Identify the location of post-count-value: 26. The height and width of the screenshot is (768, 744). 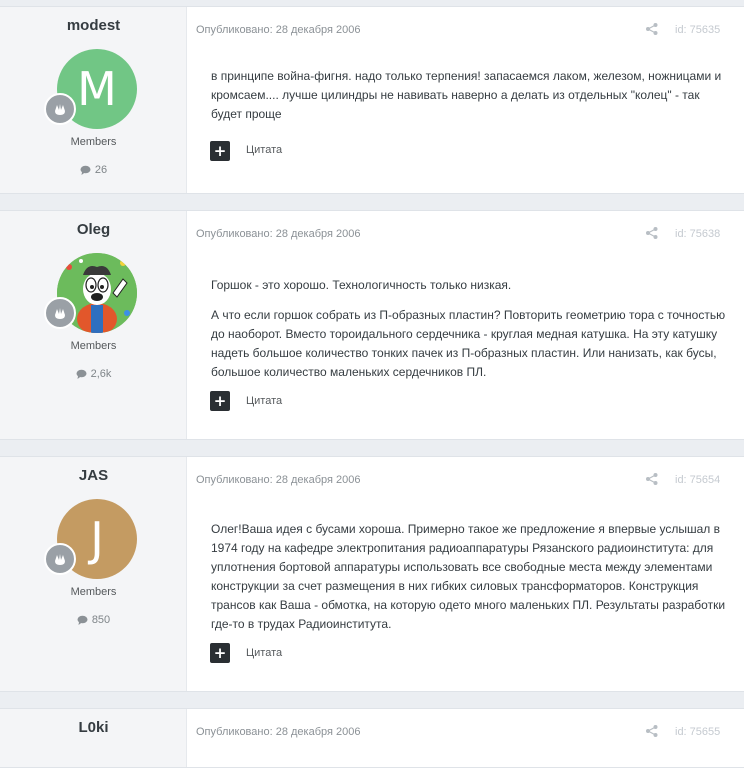
(101, 170).